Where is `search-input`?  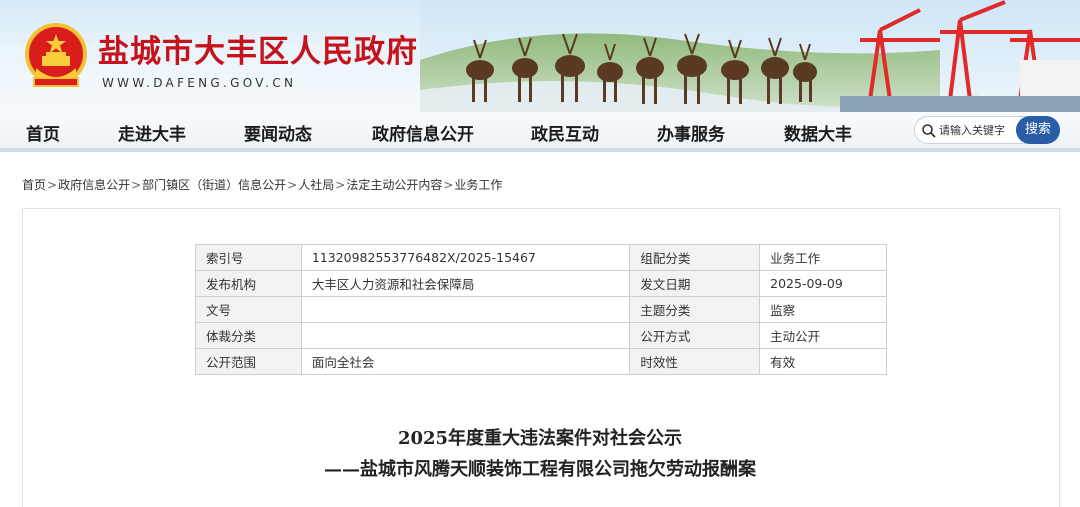
search-input is located at coordinates (979, 130).